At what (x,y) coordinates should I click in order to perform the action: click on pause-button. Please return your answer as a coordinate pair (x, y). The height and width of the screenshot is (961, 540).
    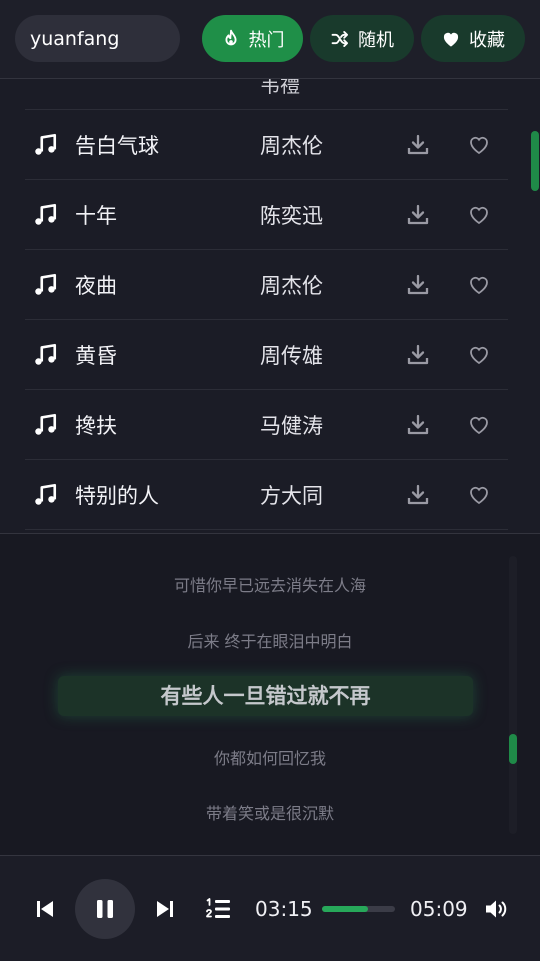
    Looking at the image, I should click on (105, 909).